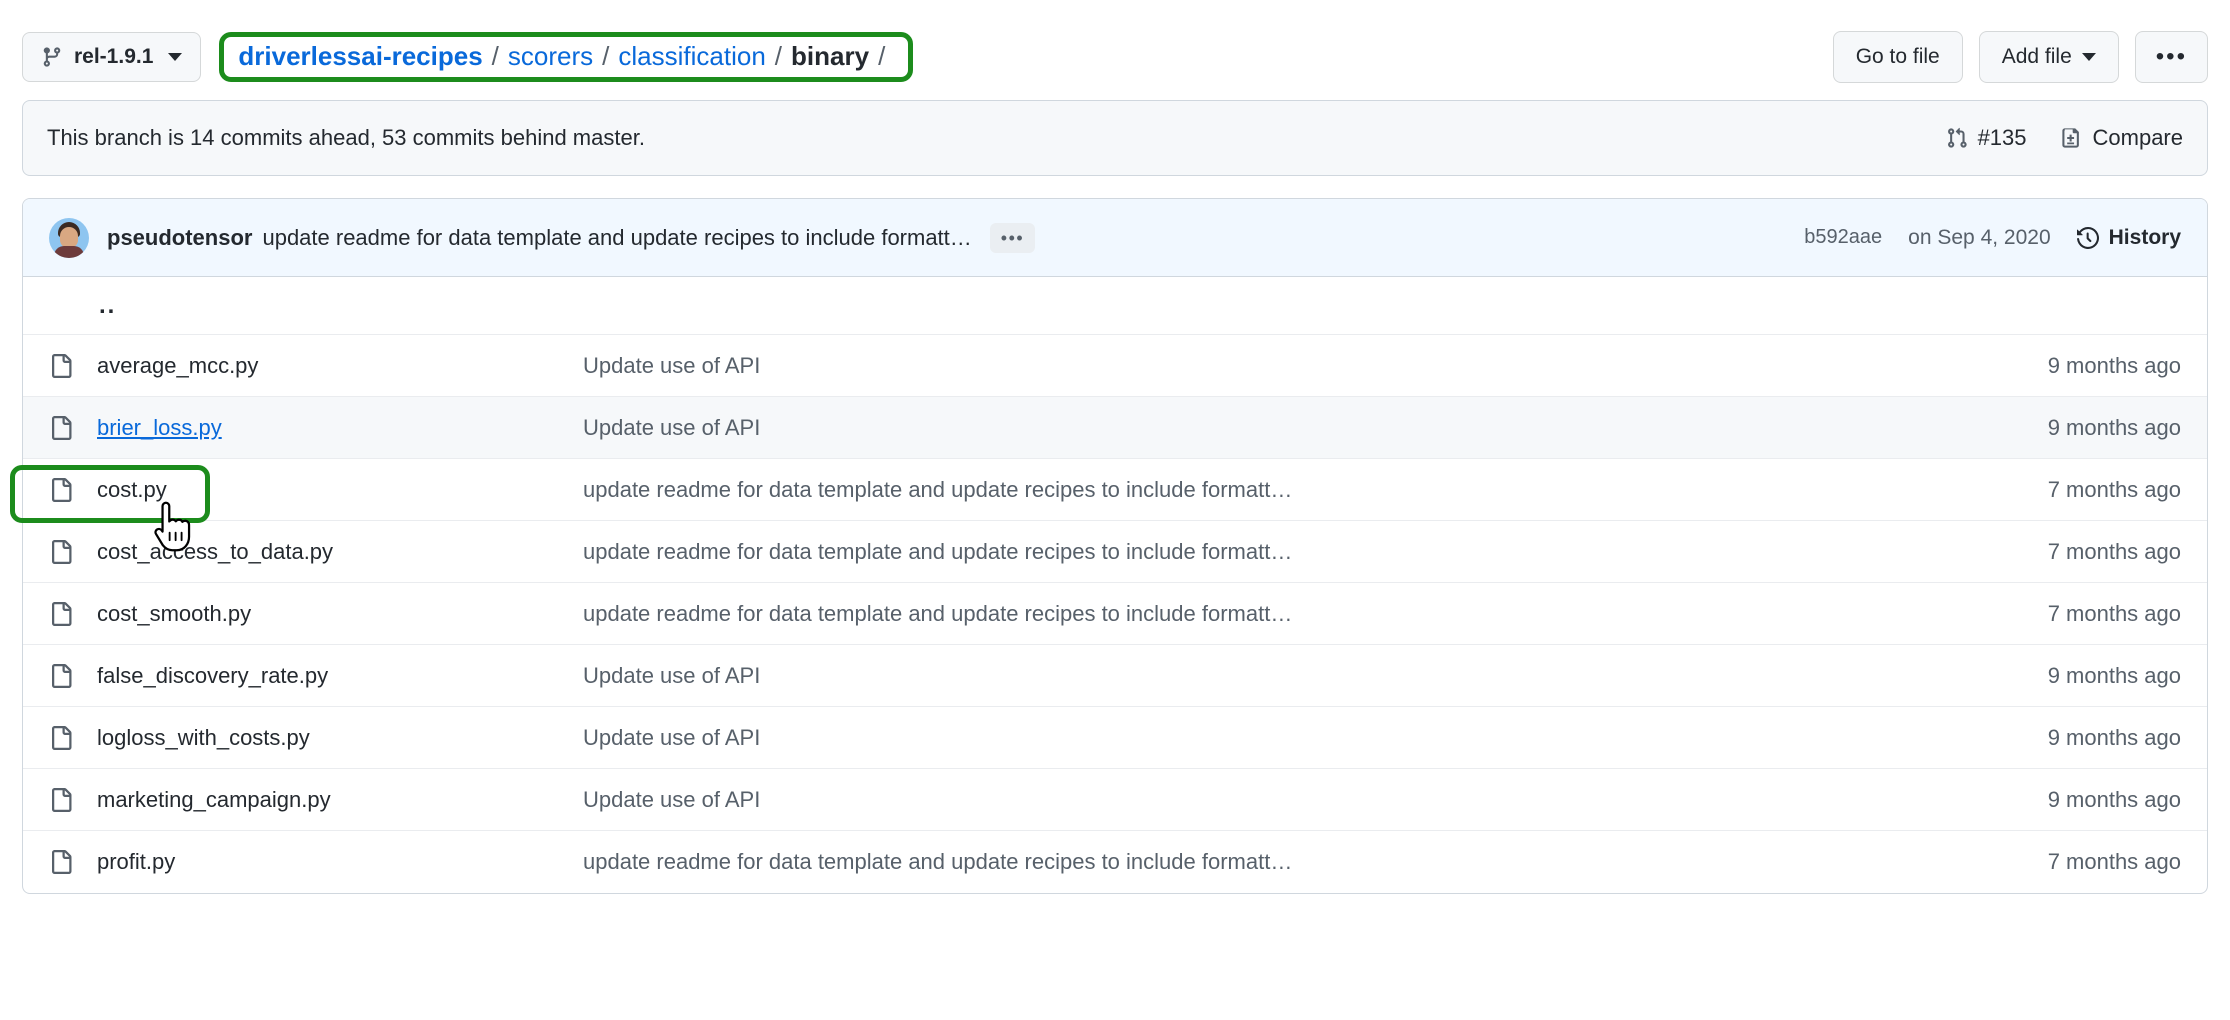 This screenshot has width=2230, height=1020. I want to click on branch-selector-button: rel-1.9.1, so click(112, 57).